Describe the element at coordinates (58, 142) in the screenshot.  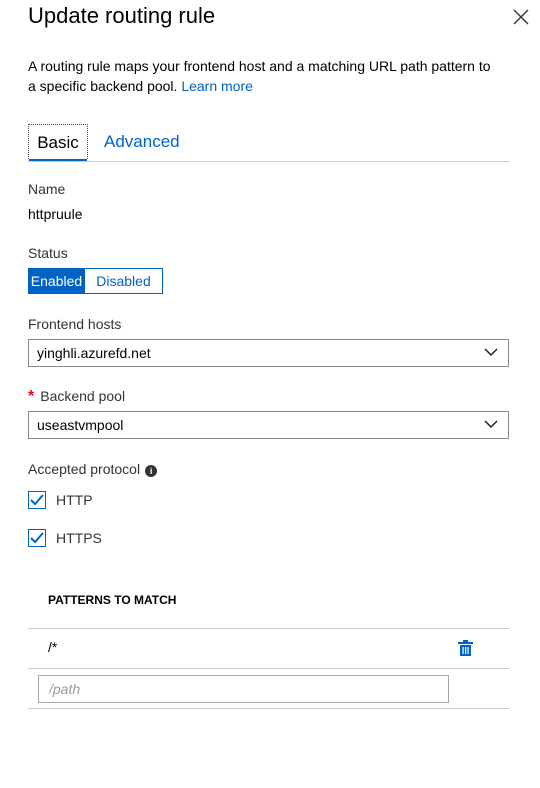
I see `tab-basic: Basic` at that location.